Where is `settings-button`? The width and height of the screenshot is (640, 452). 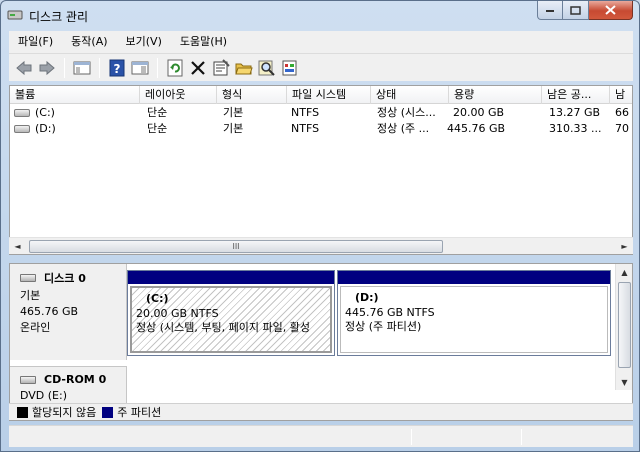 settings-button is located at coordinates (290, 68).